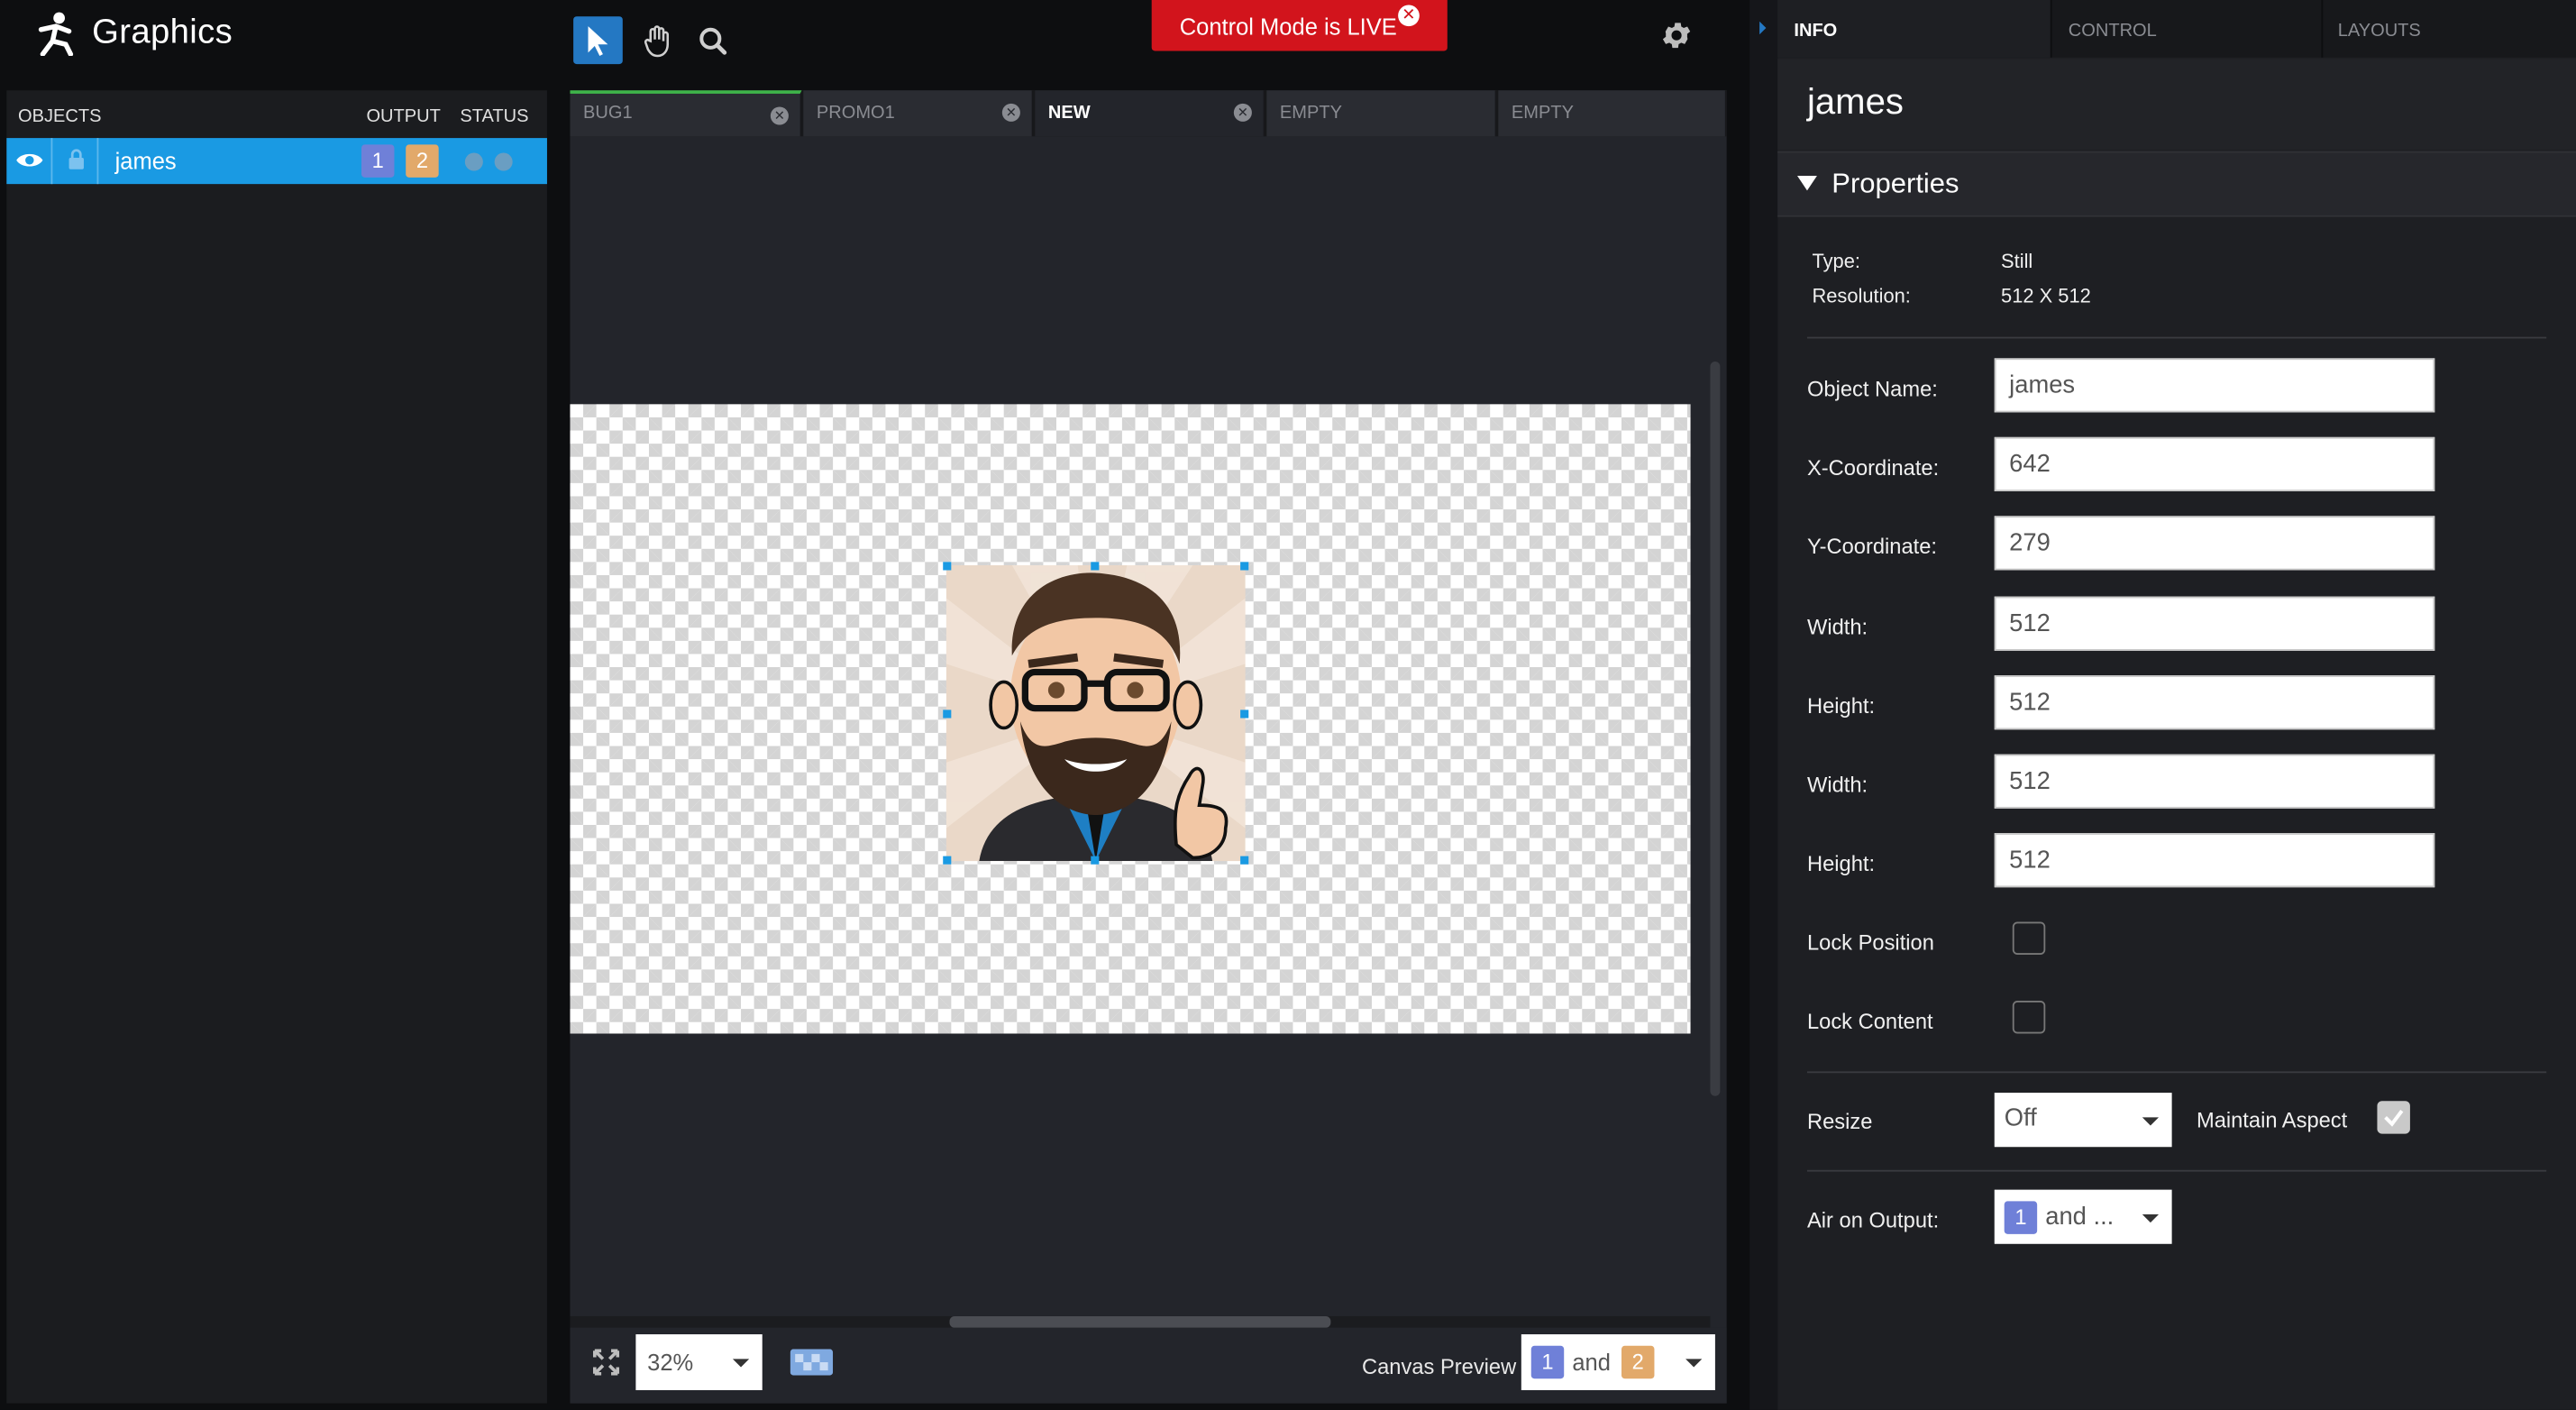 The image size is (2576, 1410). I want to click on tab-layouts: LAYOUTS, so click(2448, 29).